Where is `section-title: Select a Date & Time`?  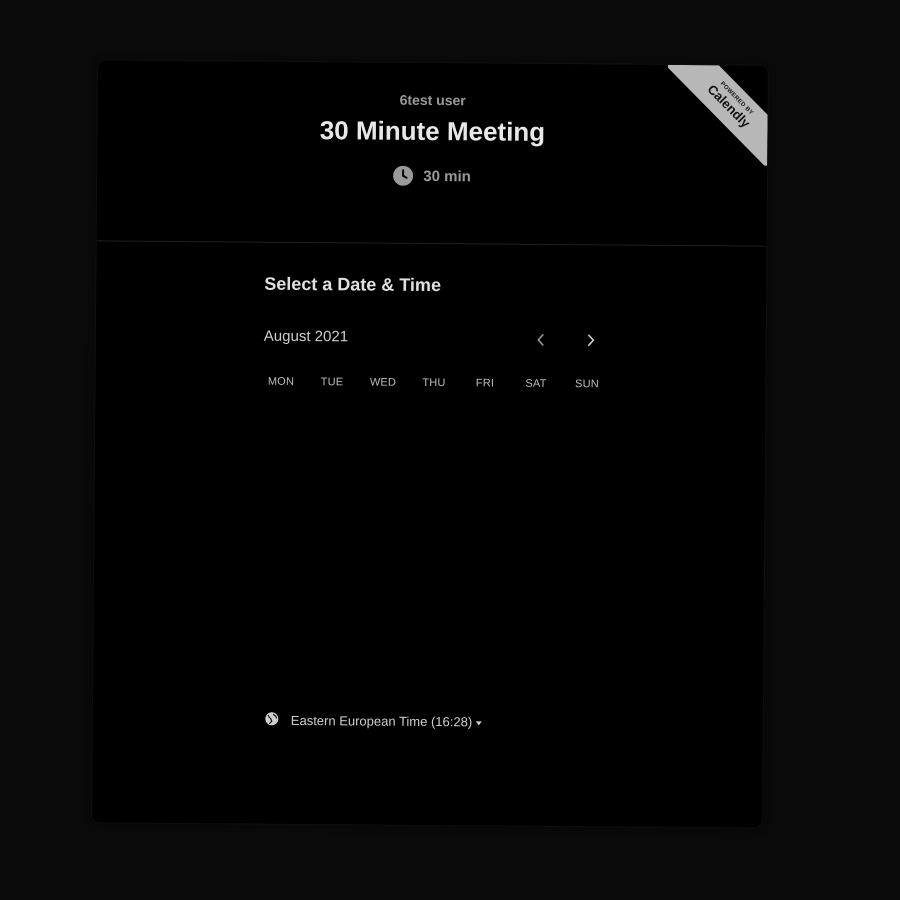 section-title: Select a Date & Time is located at coordinates (353, 284).